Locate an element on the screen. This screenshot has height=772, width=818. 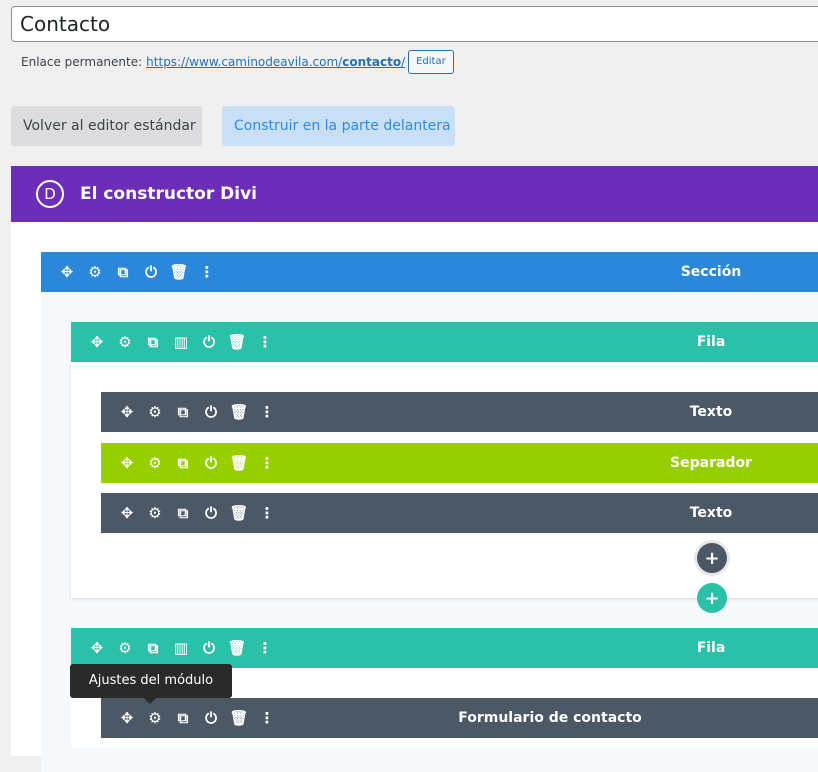
module-bar: ✥ ⚙ ⧉ ⏻ 🗑 ⋮ Separador is located at coordinates (459, 463).